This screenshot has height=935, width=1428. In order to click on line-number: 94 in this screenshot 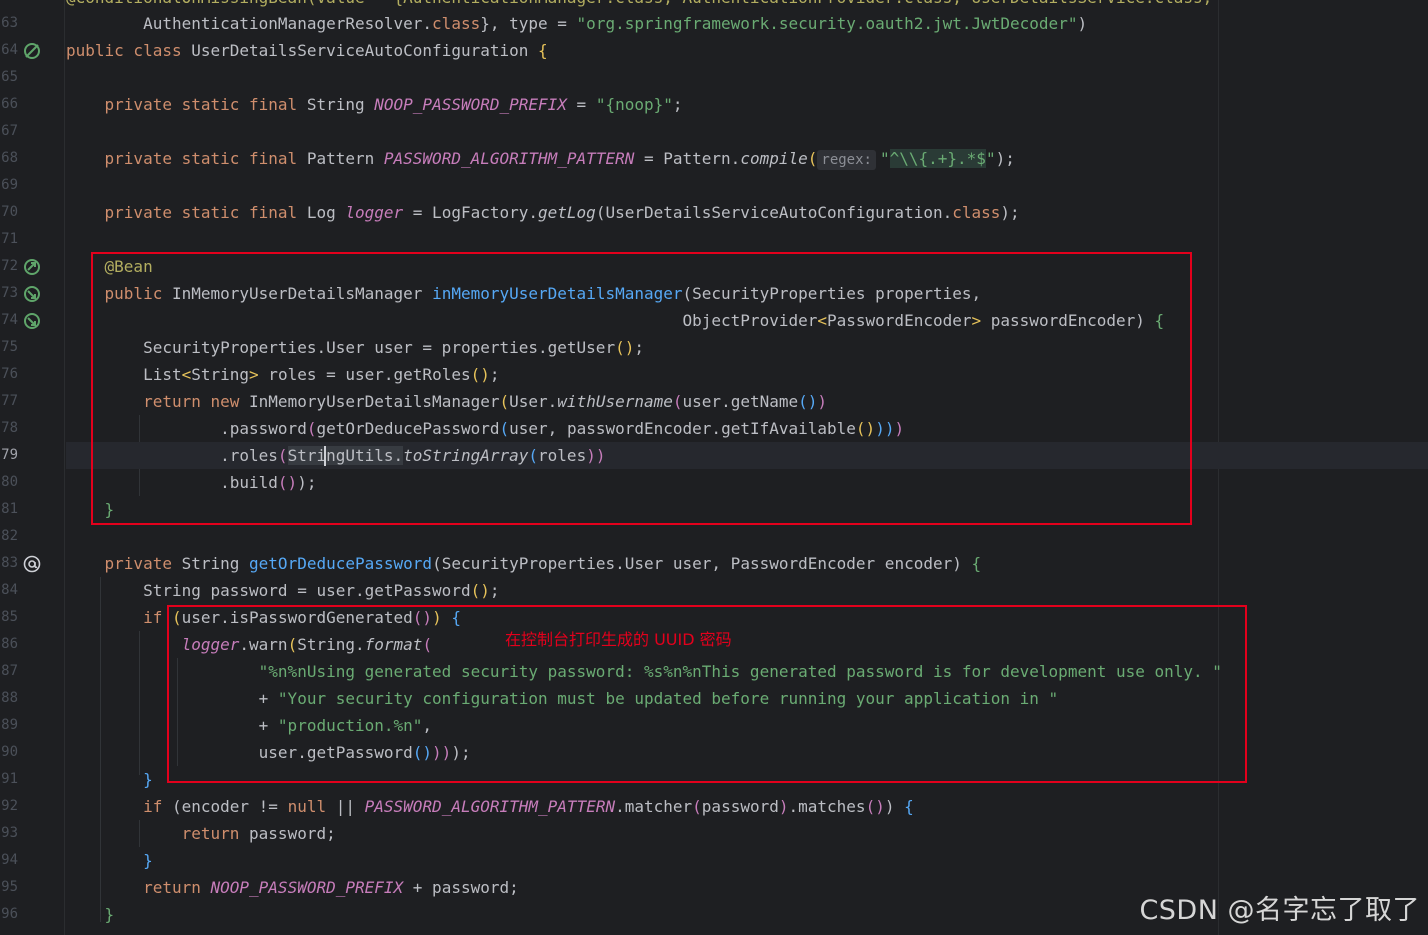, I will do `click(9, 860)`.